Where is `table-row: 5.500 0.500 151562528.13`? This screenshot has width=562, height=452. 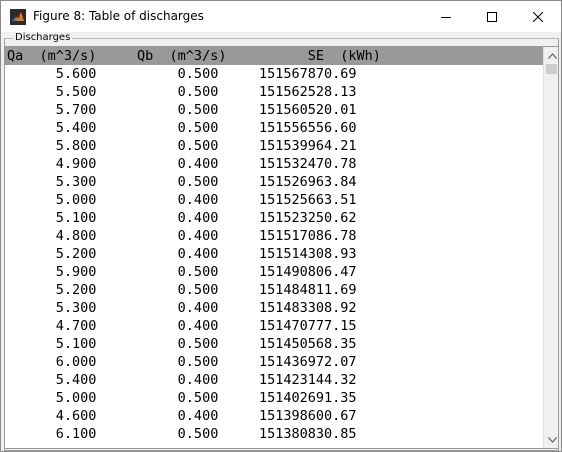
table-row: 5.500 0.500 151562528.13 is located at coordinates (274, 92).